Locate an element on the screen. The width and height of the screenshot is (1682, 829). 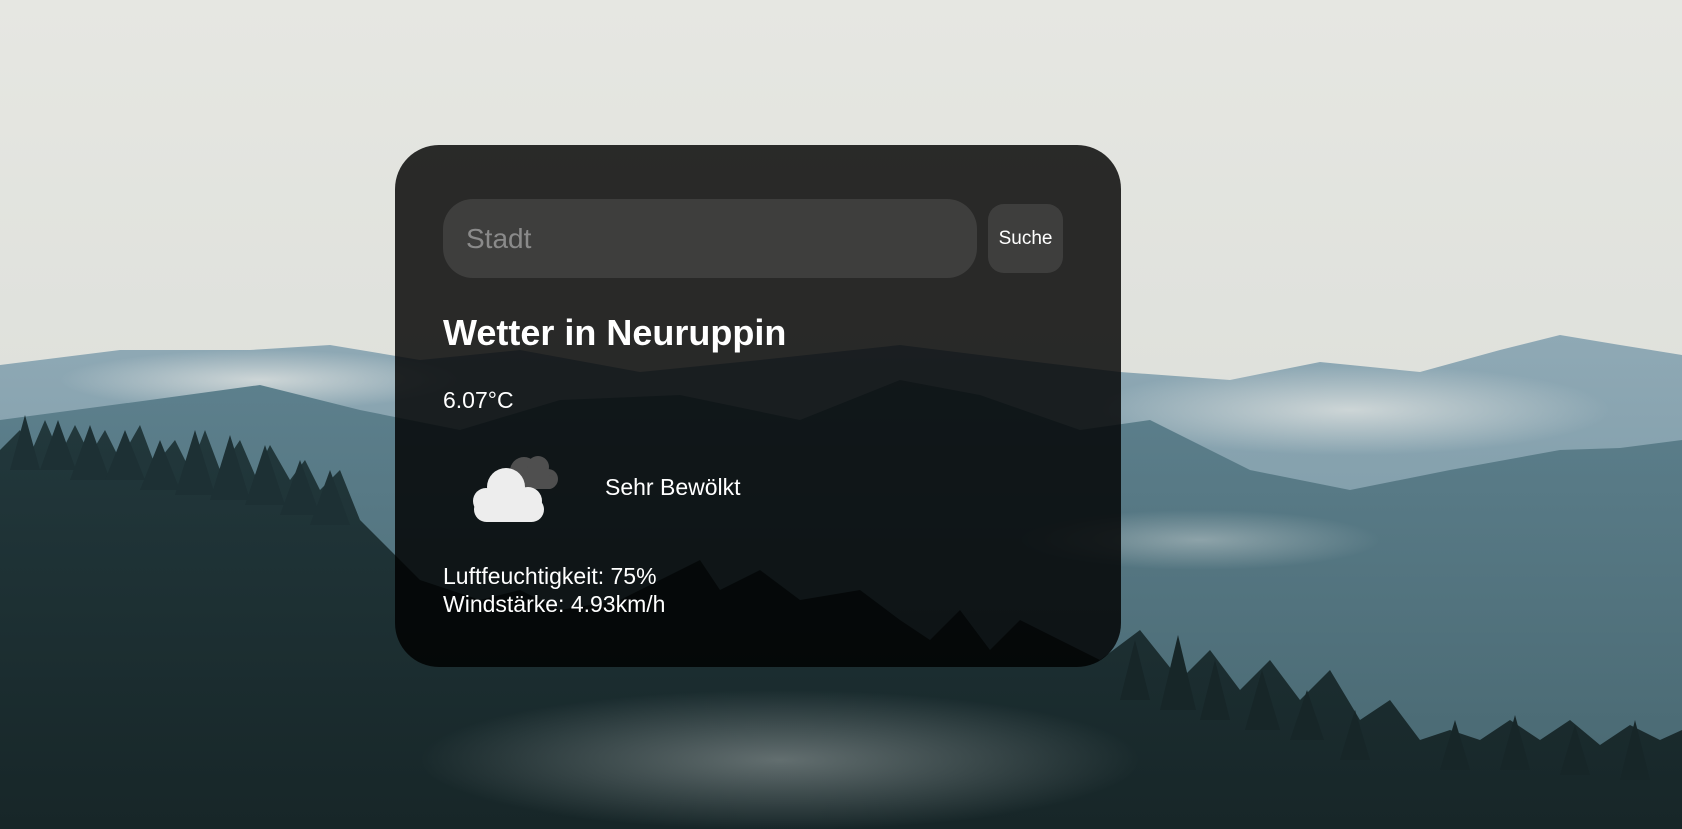
temperature-value: 6.07°C is located at coordinates (478, 400).